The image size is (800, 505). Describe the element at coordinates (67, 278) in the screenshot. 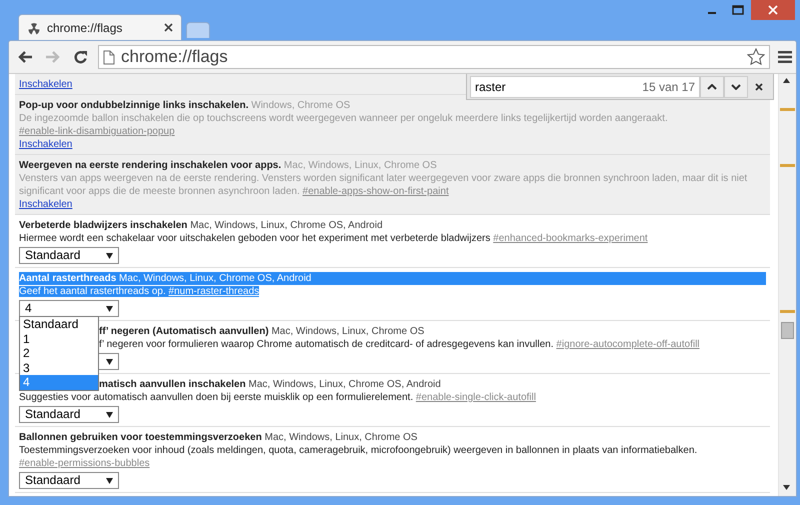

I see `experiment-title: Aantal rasterthreads` at that location.